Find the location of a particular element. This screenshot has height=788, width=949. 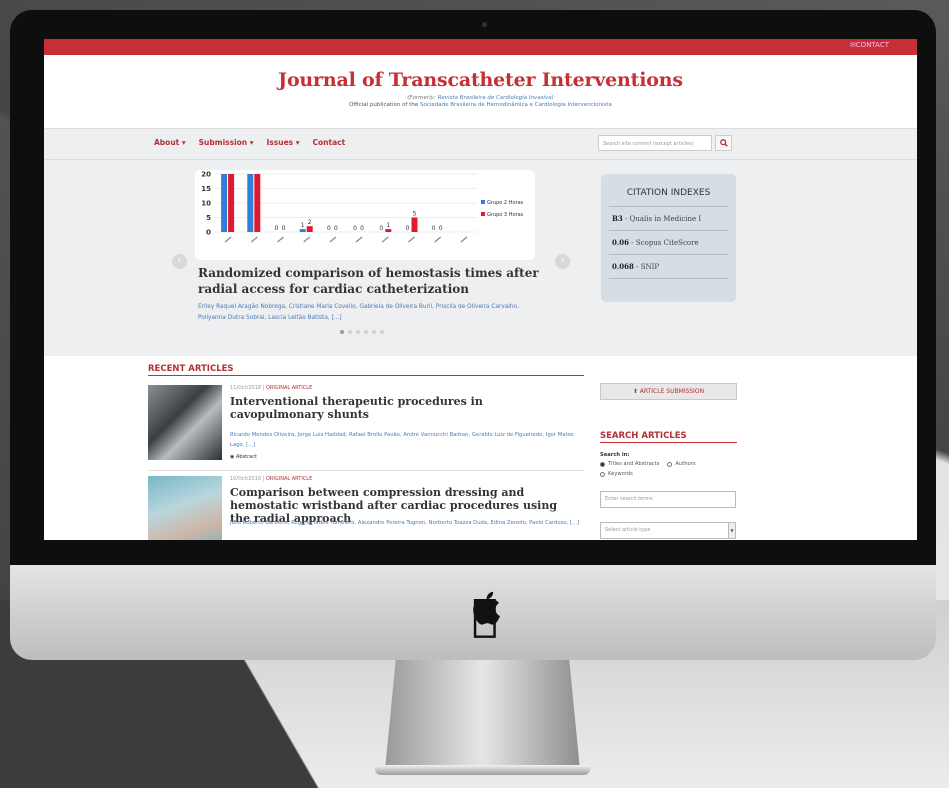

y-tick-label: 5 is located at coordinates (208, 218).